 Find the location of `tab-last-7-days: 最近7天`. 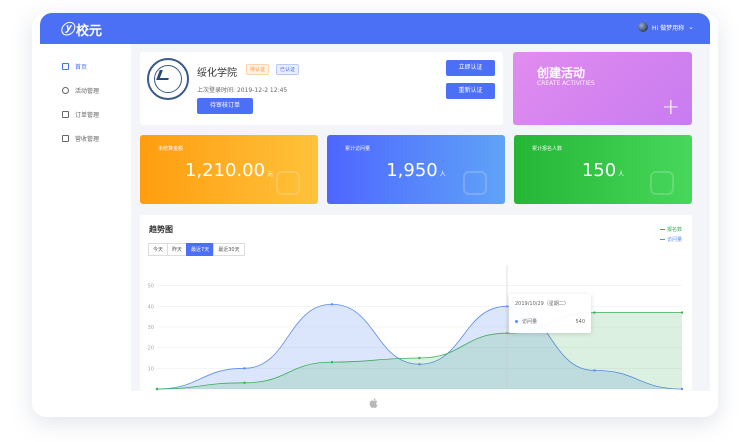

tab-last-7-days: 最近7天 is located at coordinates (200, 249).